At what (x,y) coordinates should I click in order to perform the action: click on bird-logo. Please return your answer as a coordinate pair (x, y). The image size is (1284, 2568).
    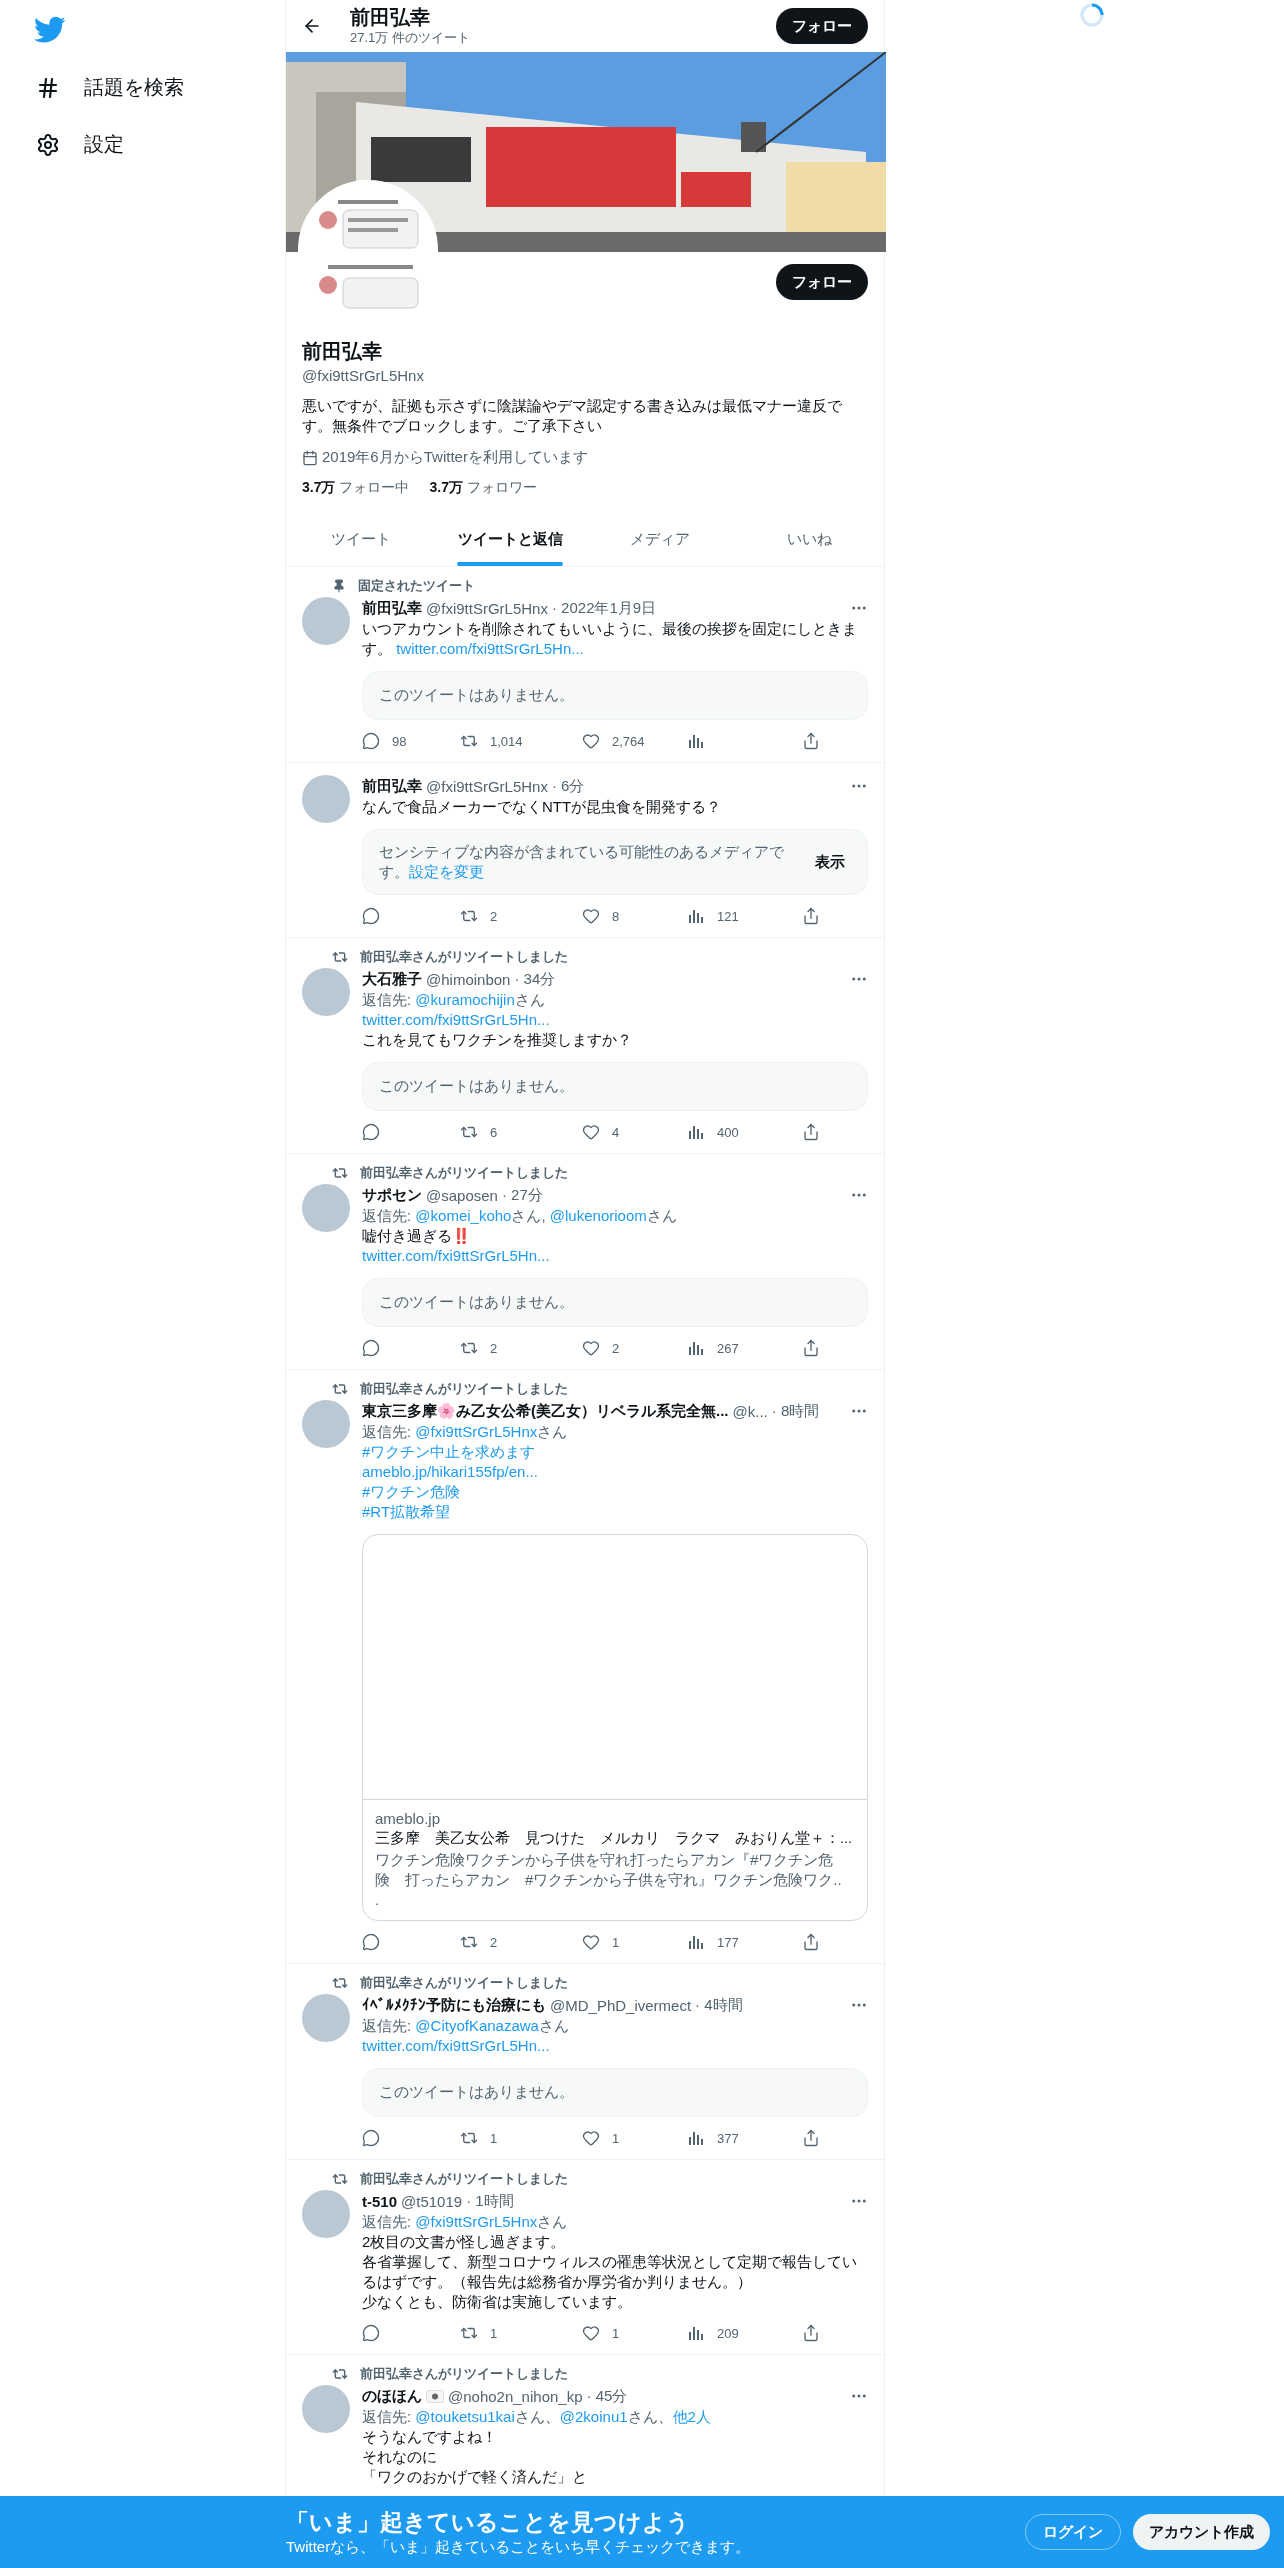
    Looking at the image, I should click on (50, 30).